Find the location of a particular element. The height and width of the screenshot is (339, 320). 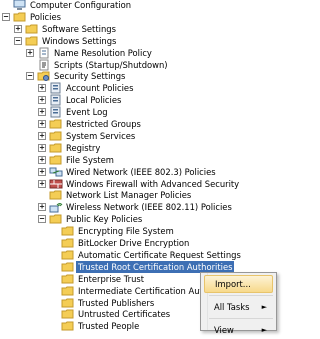

security-settings-icon is located at coordinates (44, 76).